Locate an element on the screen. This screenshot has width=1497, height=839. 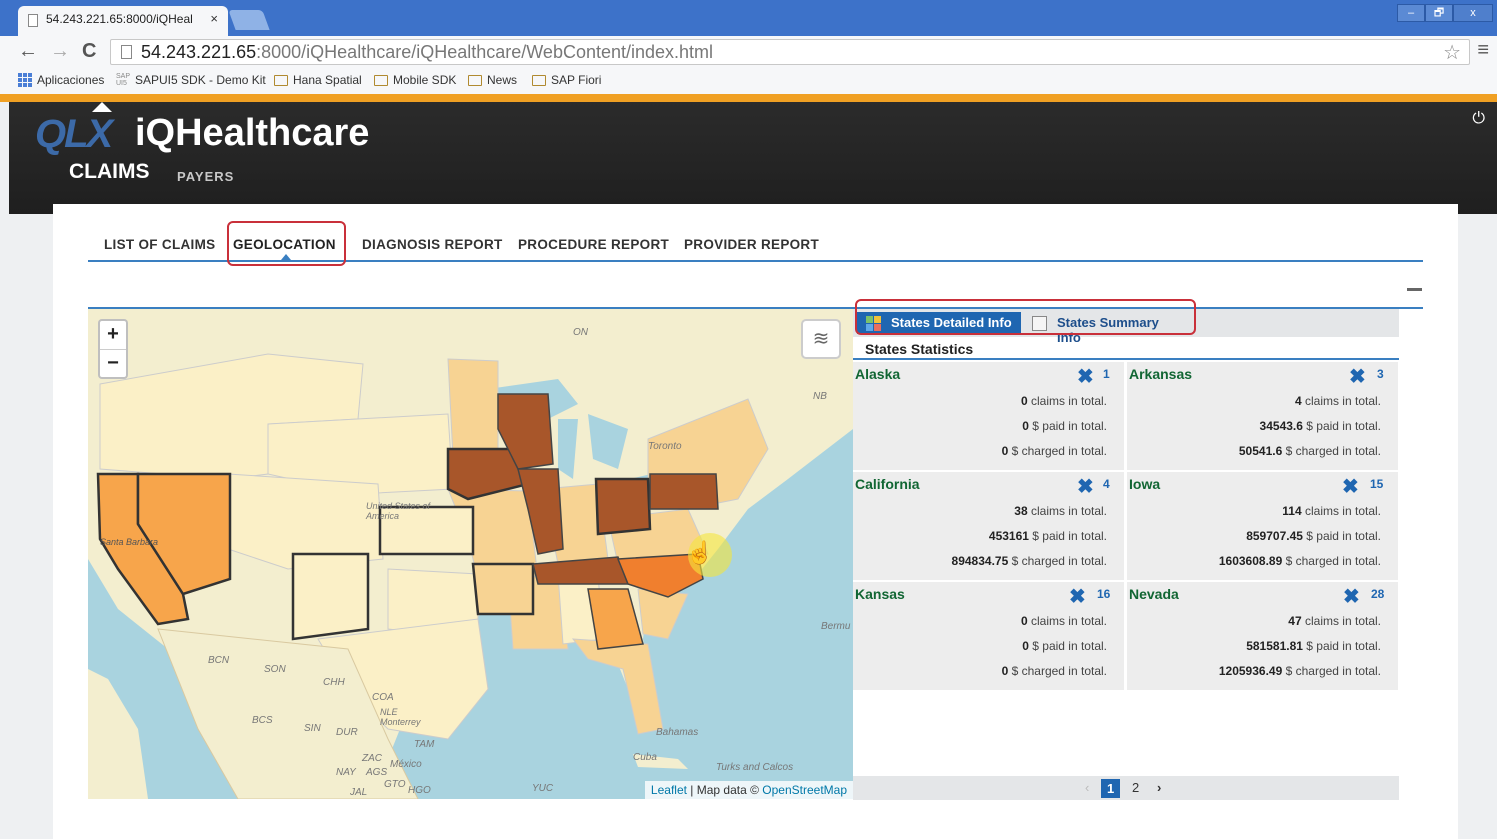
map-label: CHH is located at coordinates (334, 682).